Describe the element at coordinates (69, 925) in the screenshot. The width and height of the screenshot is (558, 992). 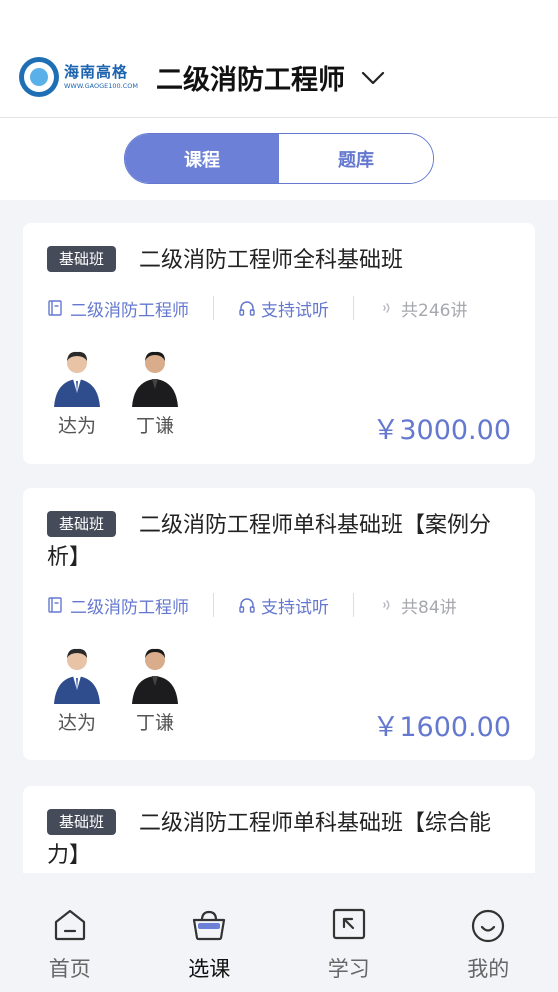
I see `home-icon` at that location.